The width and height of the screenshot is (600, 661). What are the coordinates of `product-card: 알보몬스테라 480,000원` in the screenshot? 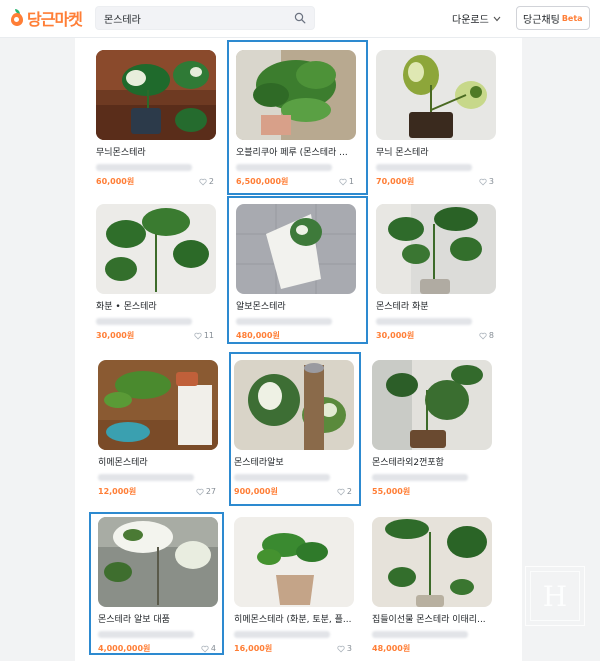 It's located at (298, 272).